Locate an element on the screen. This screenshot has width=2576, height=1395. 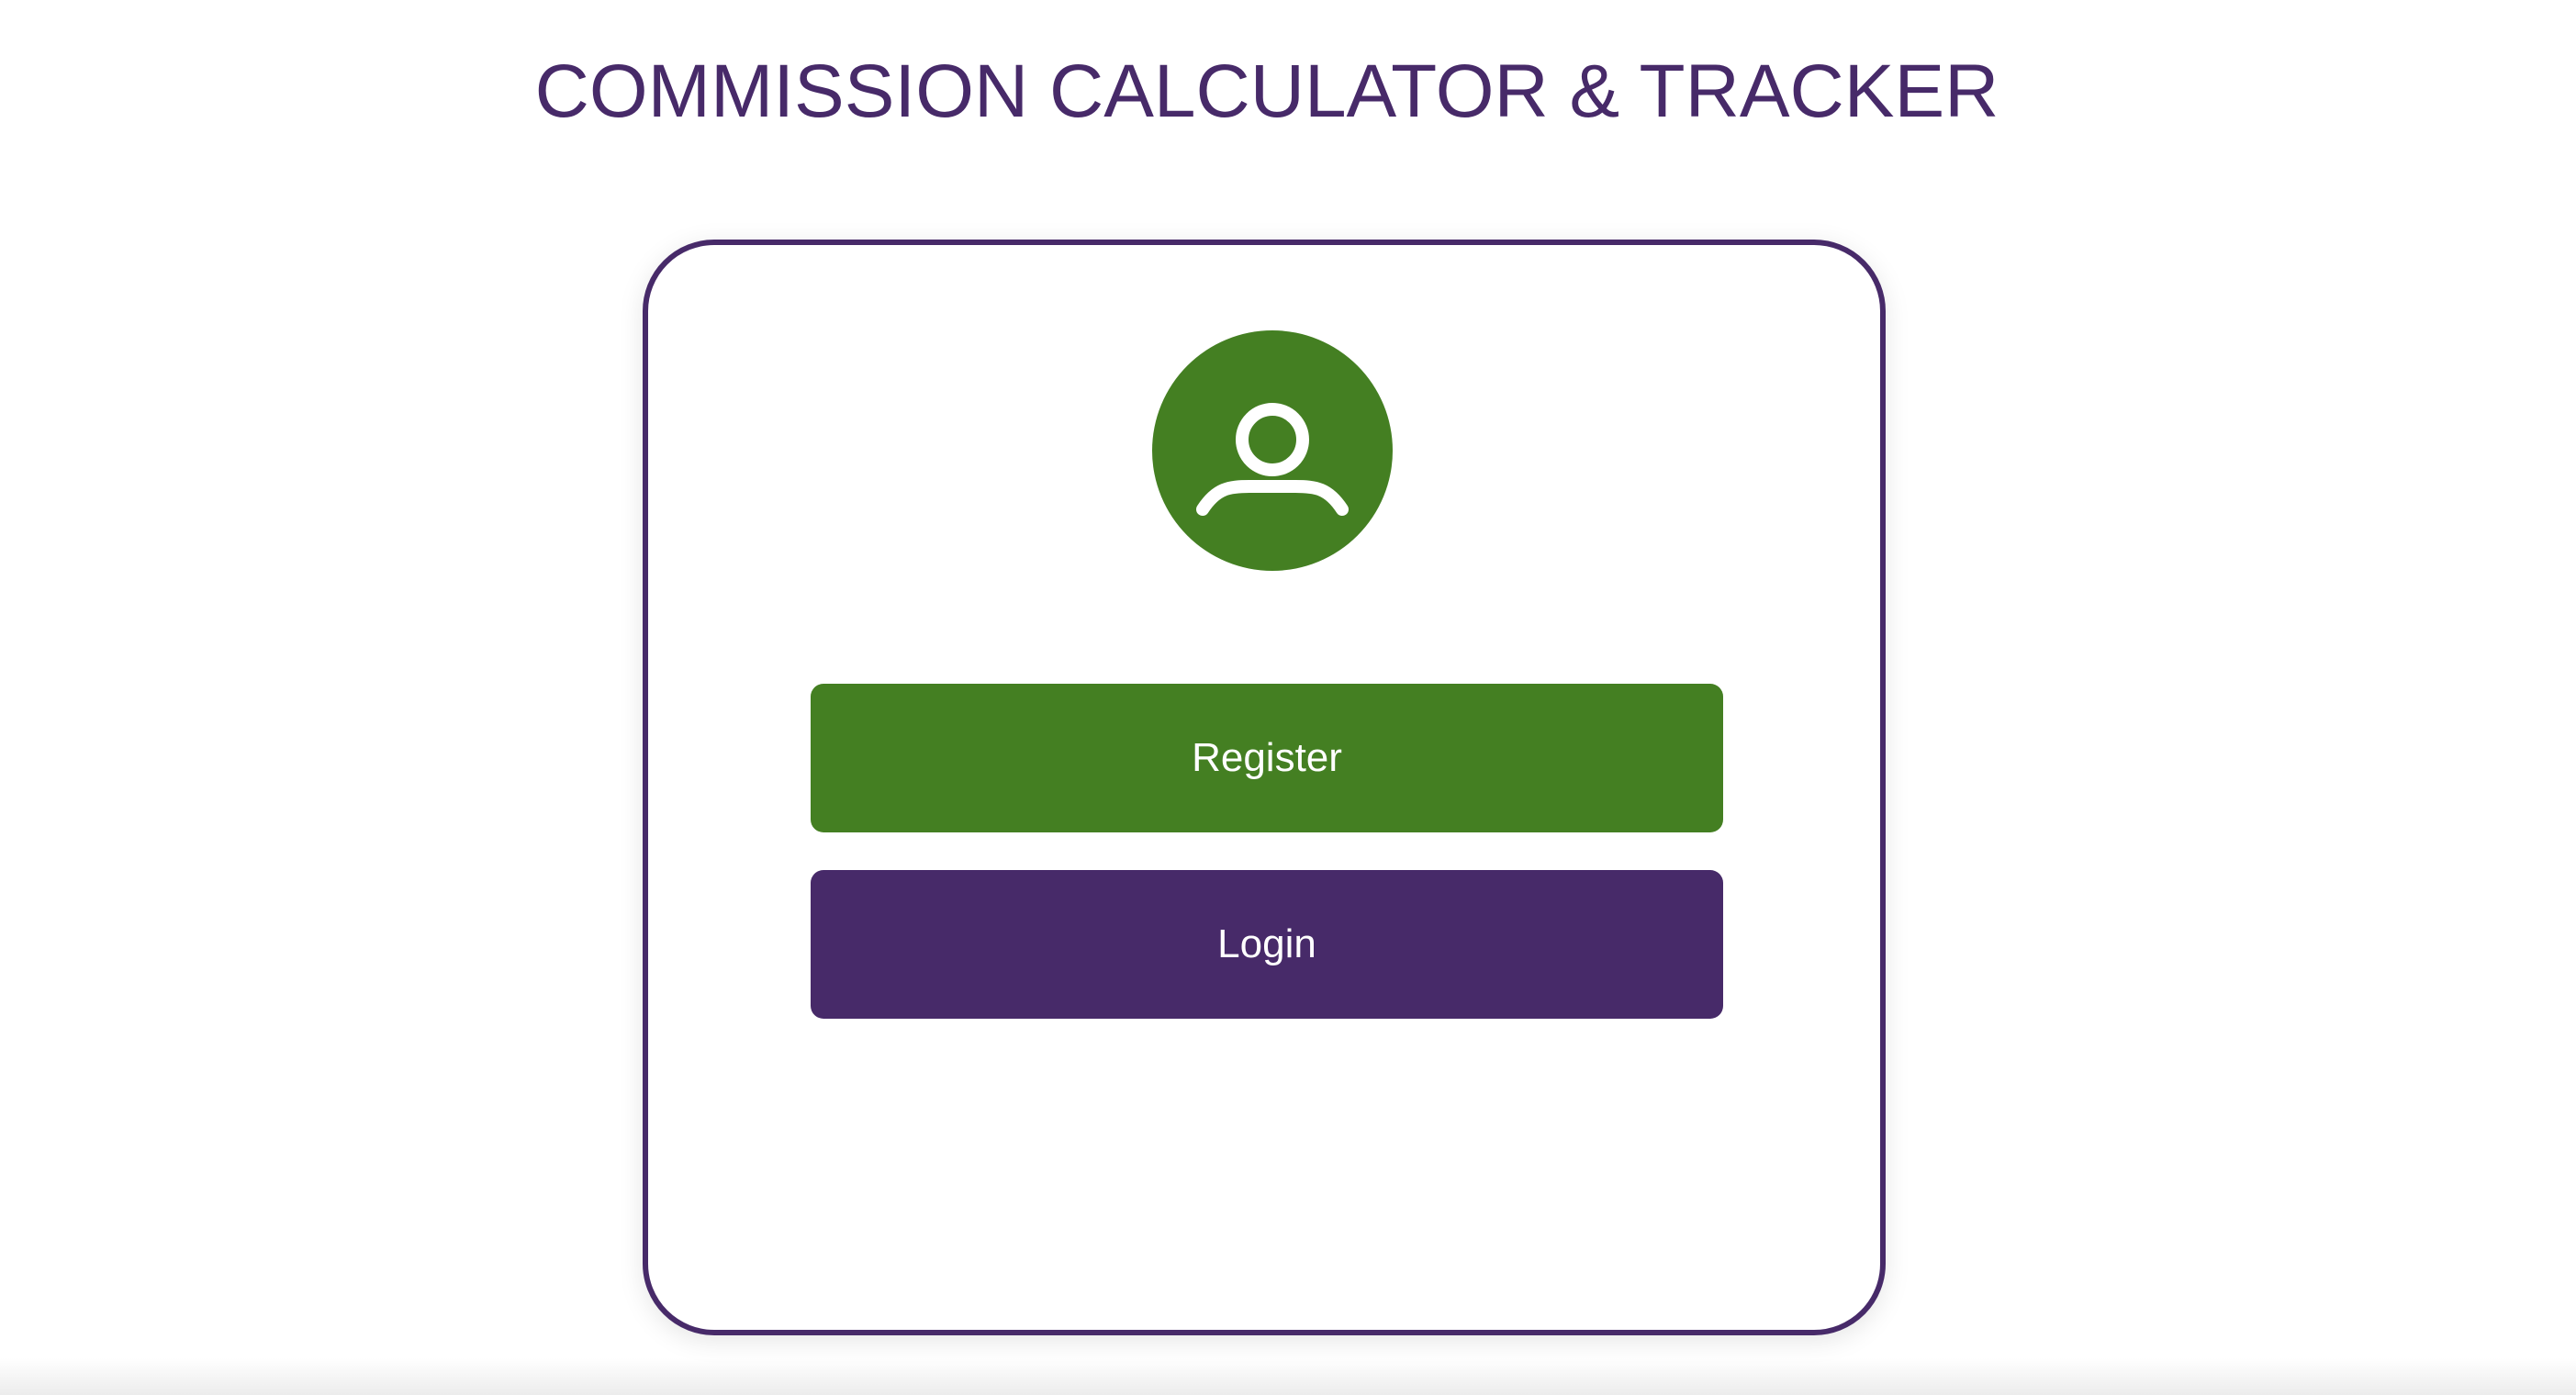
page-title: COMMISSION CALCULATOR & TRACKER is located at coordinates (1266, 91).